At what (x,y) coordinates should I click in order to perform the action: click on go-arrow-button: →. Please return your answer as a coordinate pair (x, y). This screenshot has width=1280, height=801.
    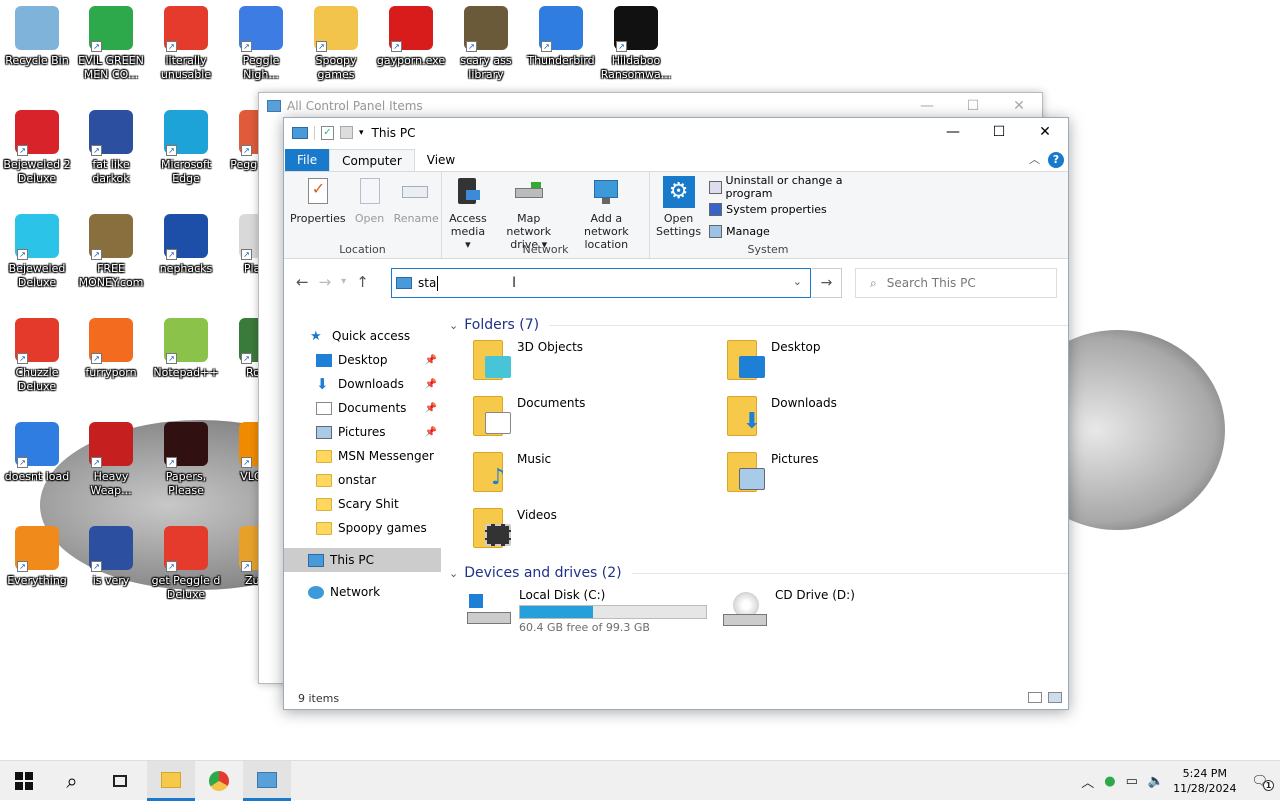
    Looking at the image, I should click on (827, 283).